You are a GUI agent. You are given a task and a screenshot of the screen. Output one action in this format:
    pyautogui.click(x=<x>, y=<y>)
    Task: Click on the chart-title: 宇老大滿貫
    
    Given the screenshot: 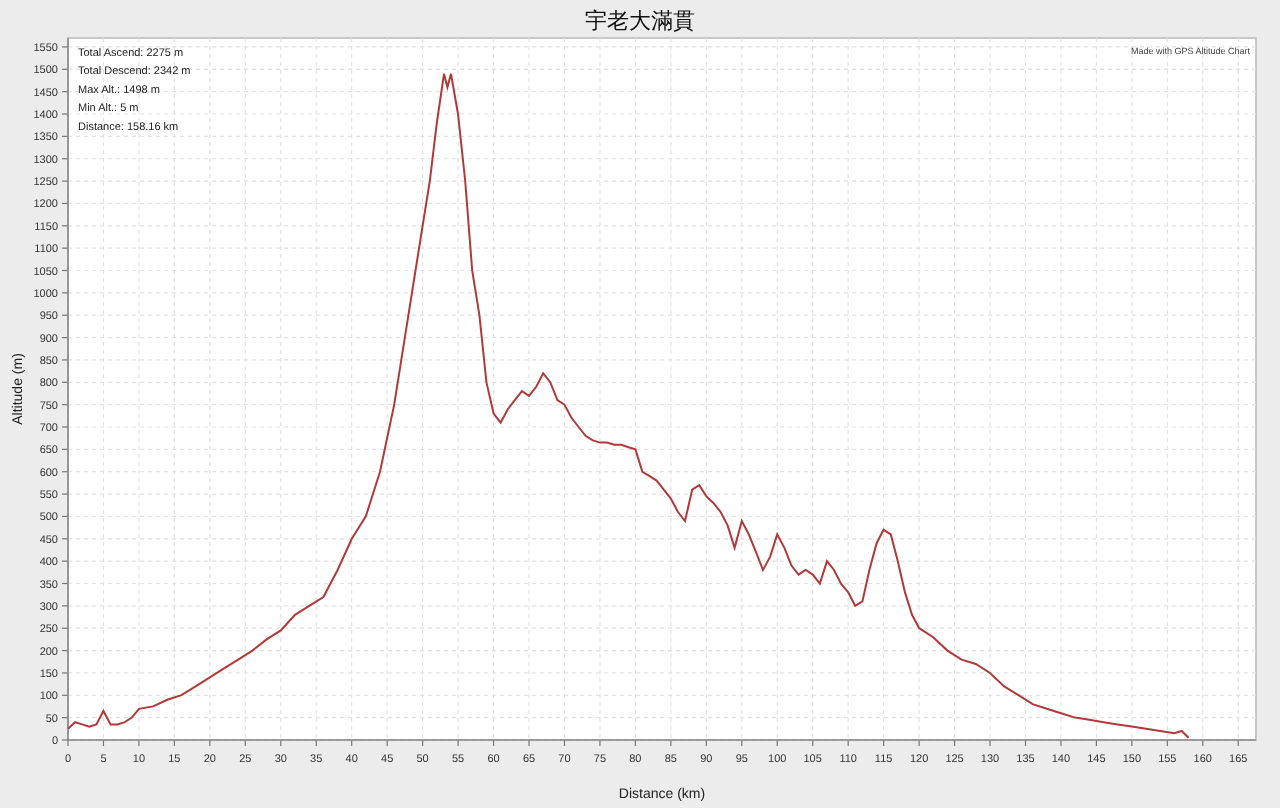 What is the action you would take?
    pyautogui.click(x=640, y=21)
    